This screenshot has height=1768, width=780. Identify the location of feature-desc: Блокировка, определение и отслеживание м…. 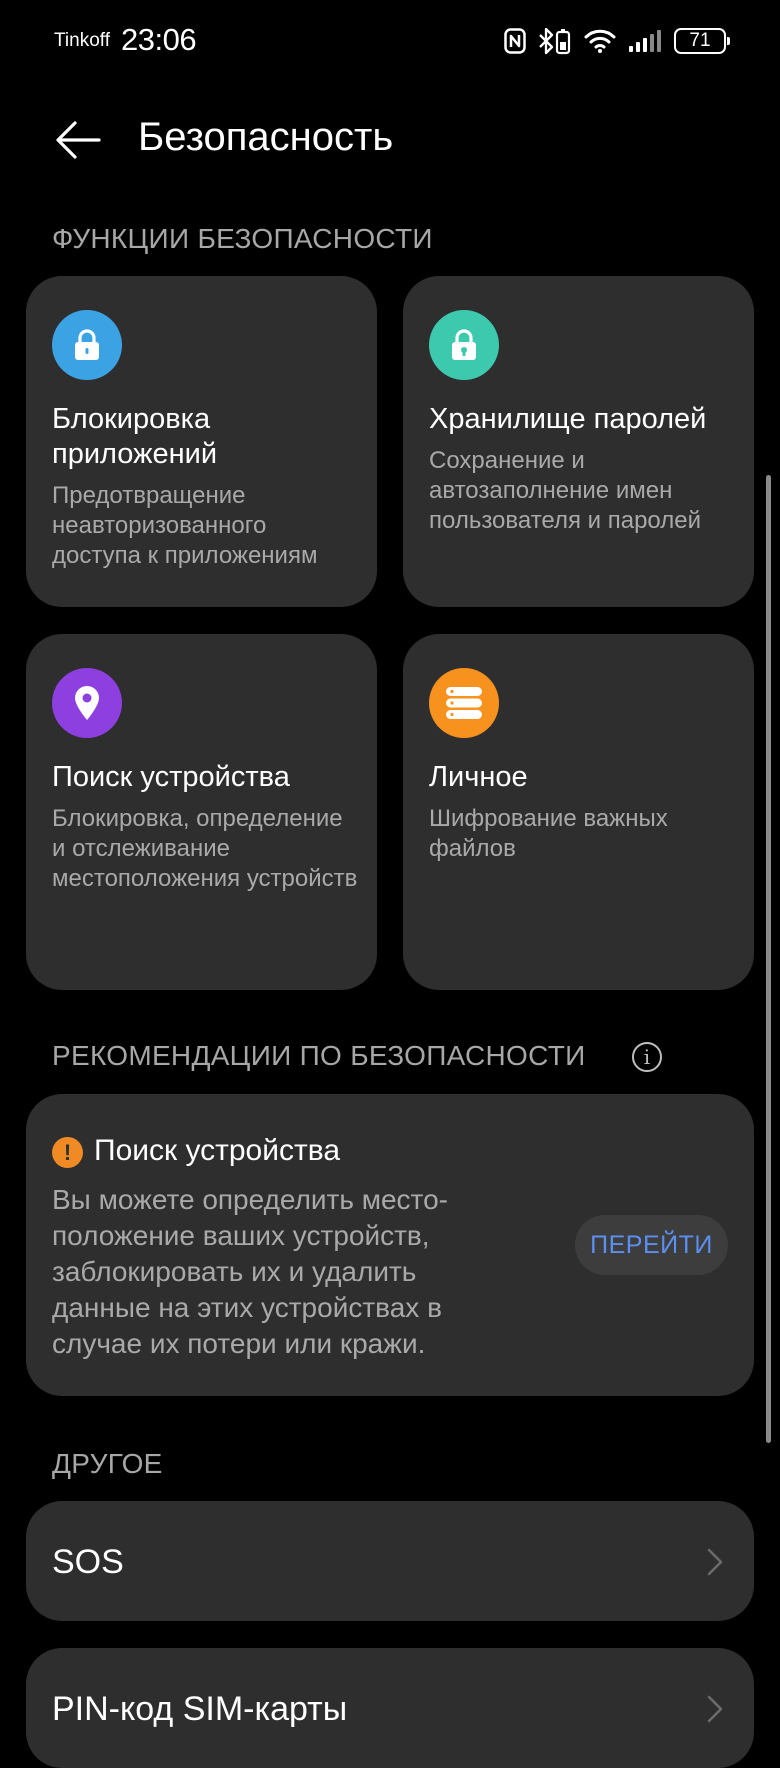
(205, 848).